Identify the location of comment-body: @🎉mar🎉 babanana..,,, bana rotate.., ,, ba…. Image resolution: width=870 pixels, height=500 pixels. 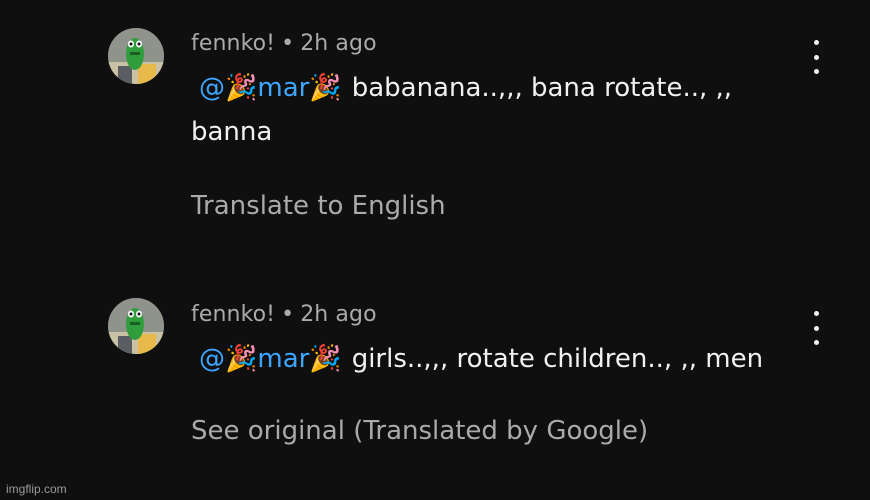
(501, 110).